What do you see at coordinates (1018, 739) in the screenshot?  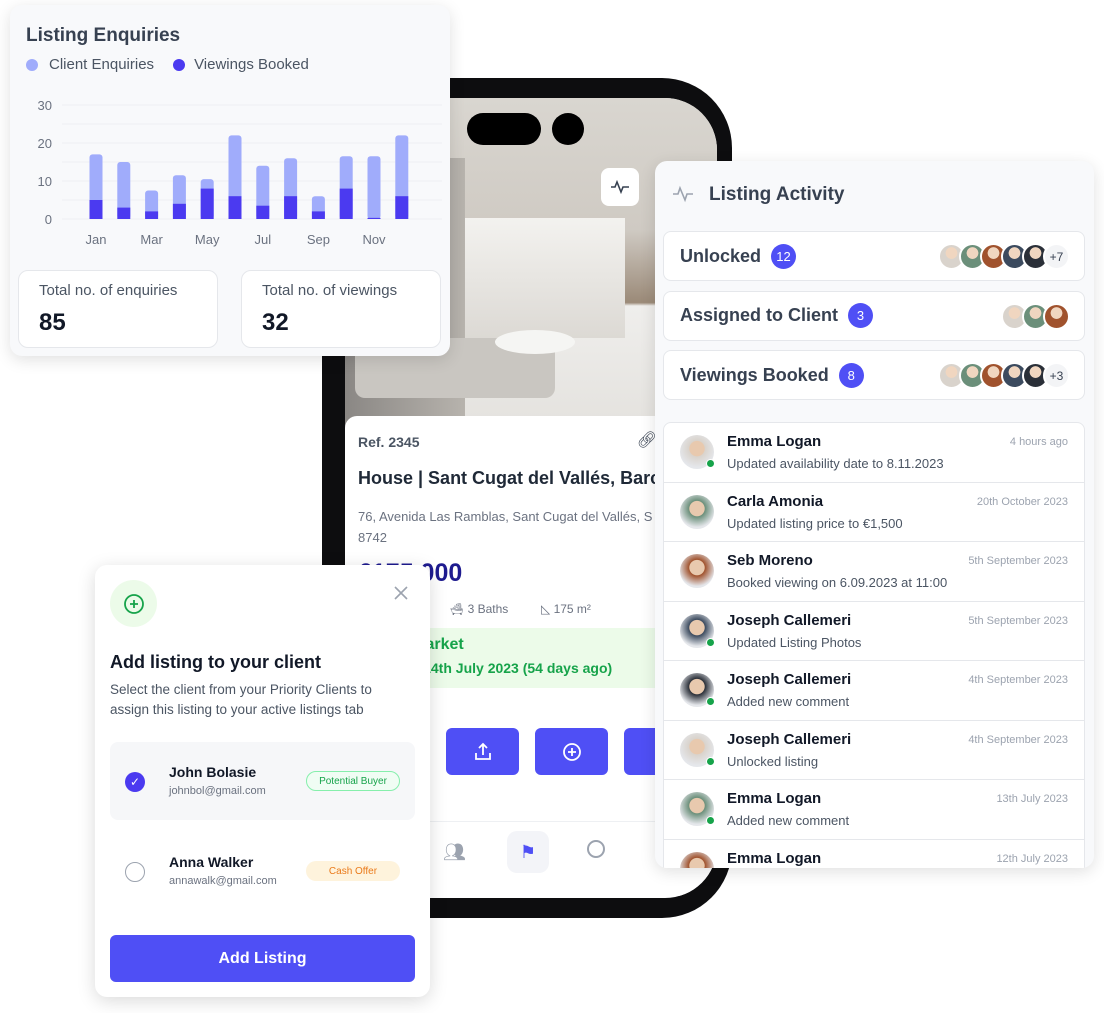 I see `timestamp: 4th September 2023` at bounding box center [1018, 739].